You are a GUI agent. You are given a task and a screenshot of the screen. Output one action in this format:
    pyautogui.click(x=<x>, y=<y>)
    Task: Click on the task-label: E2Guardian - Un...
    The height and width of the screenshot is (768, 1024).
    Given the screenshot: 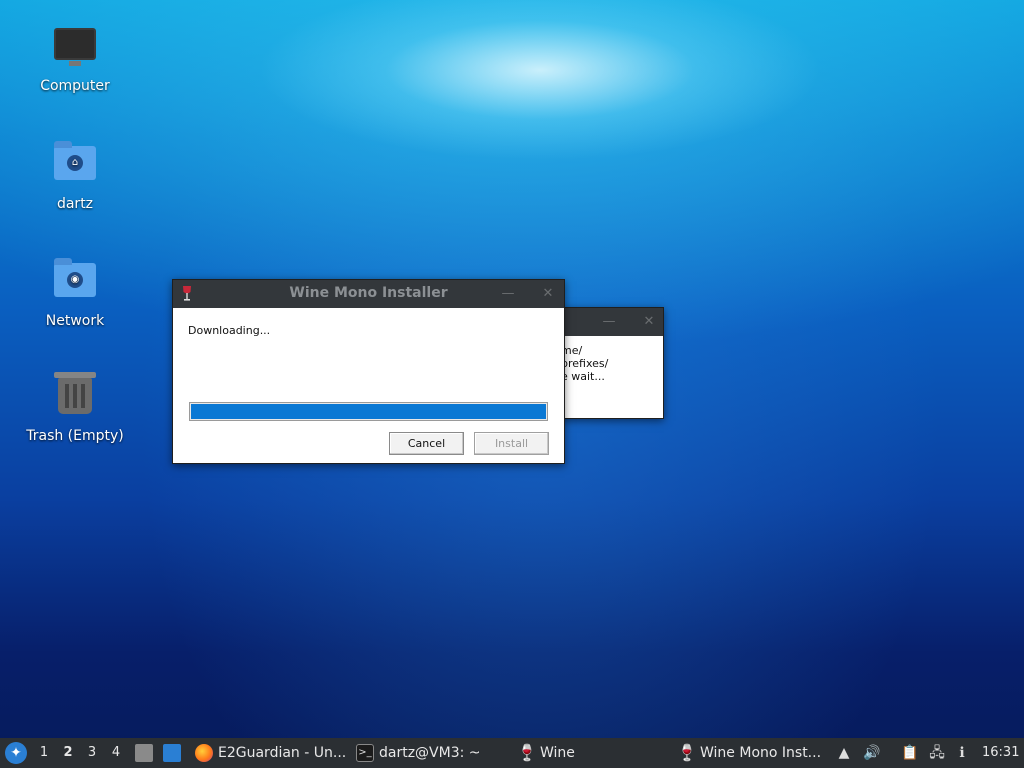 What is the action you would take?
    pyautogui.click(x=282, y=753)
    